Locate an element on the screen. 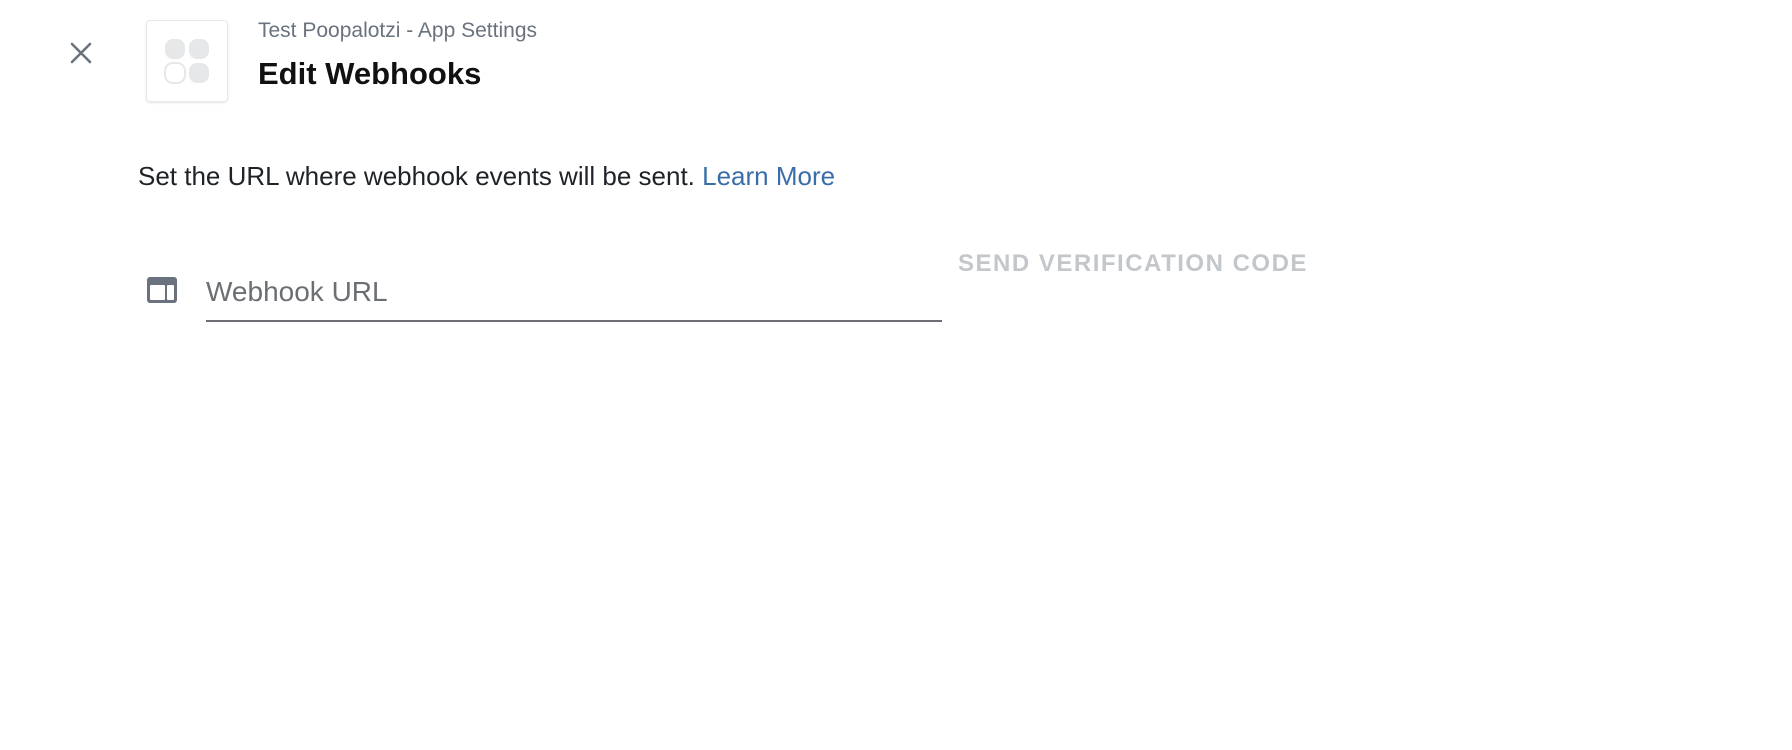  close-button is located at coordinates (81, 53).